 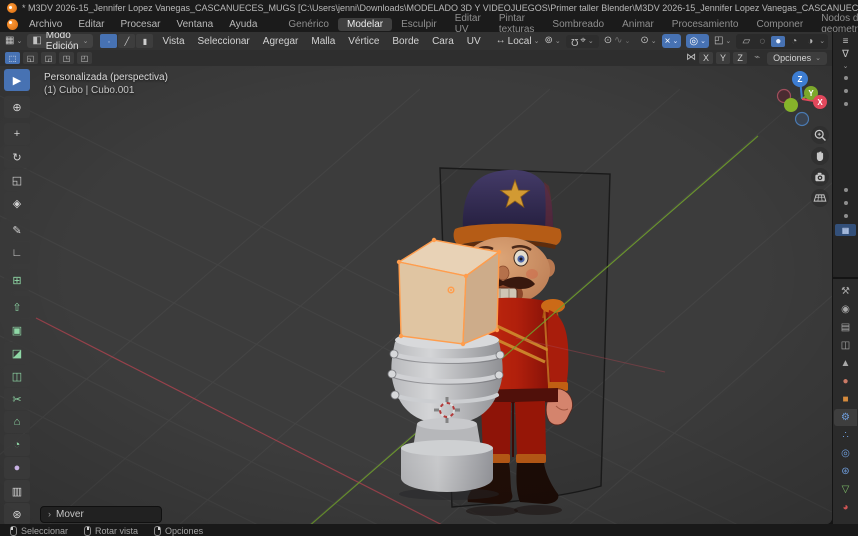 What do you see at coordinates (574, 41) in the screenshot?
I see `magnet-icon: Ω` at bounding box center [574, 41].